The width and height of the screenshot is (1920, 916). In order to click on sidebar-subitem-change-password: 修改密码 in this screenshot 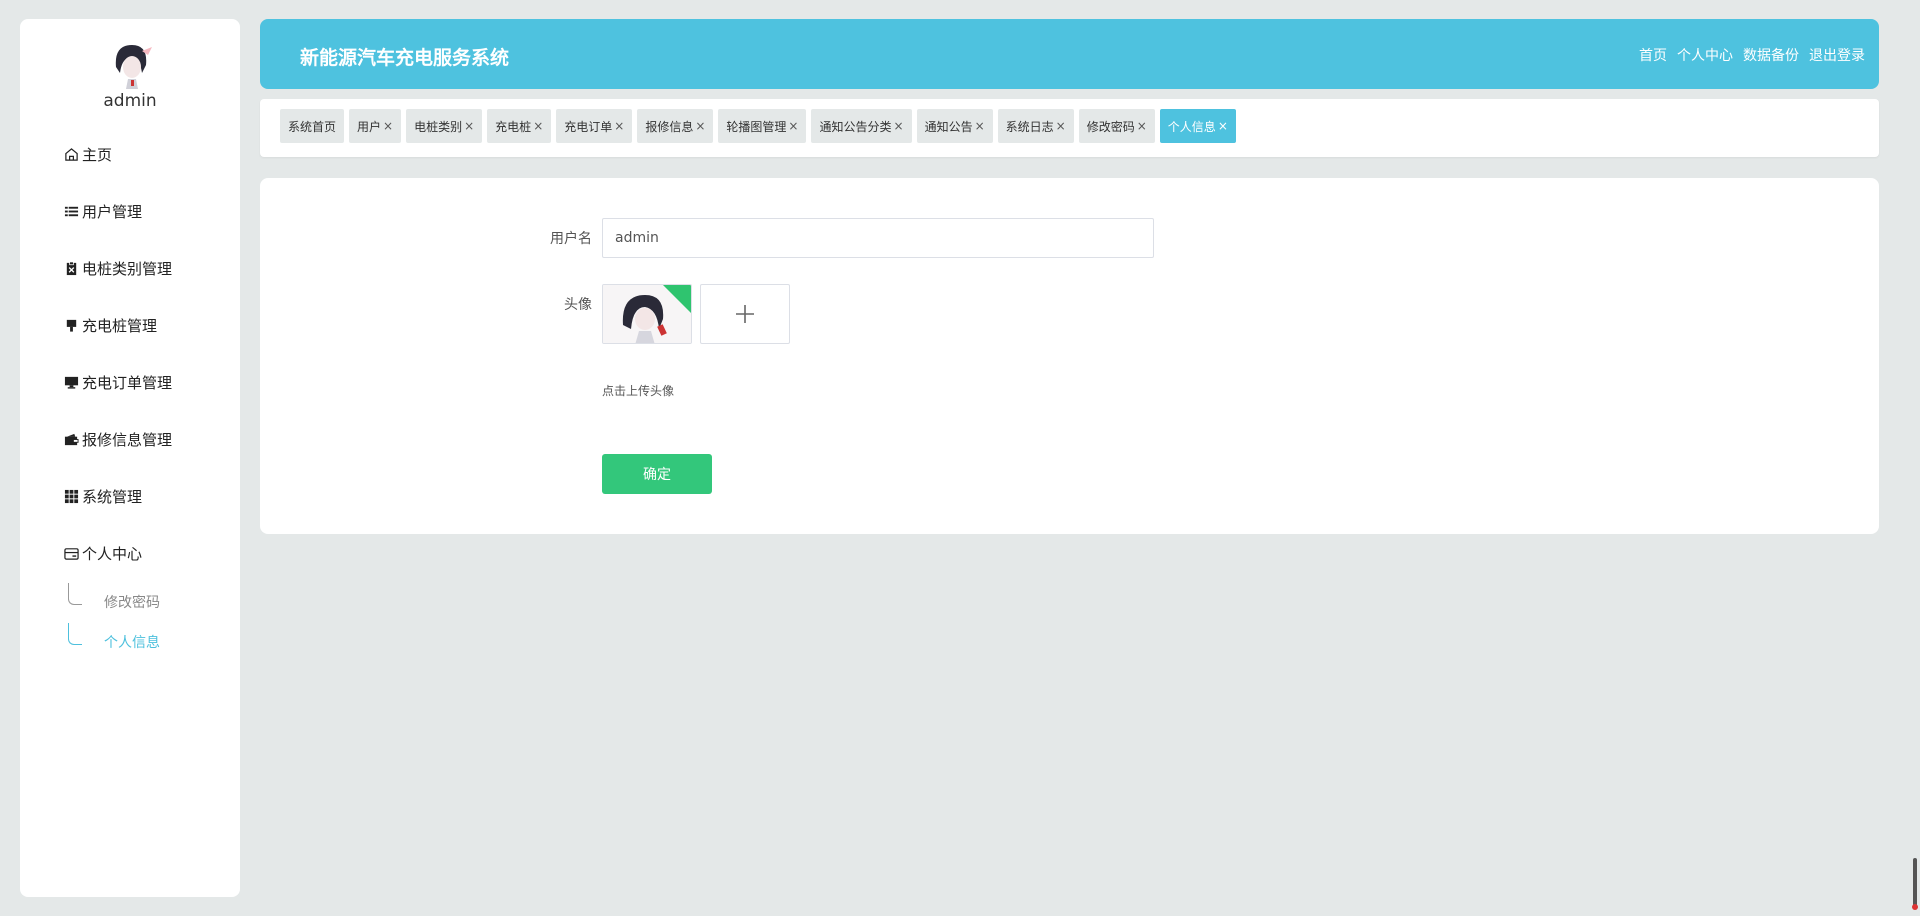, I will do `click(114, 600)`.